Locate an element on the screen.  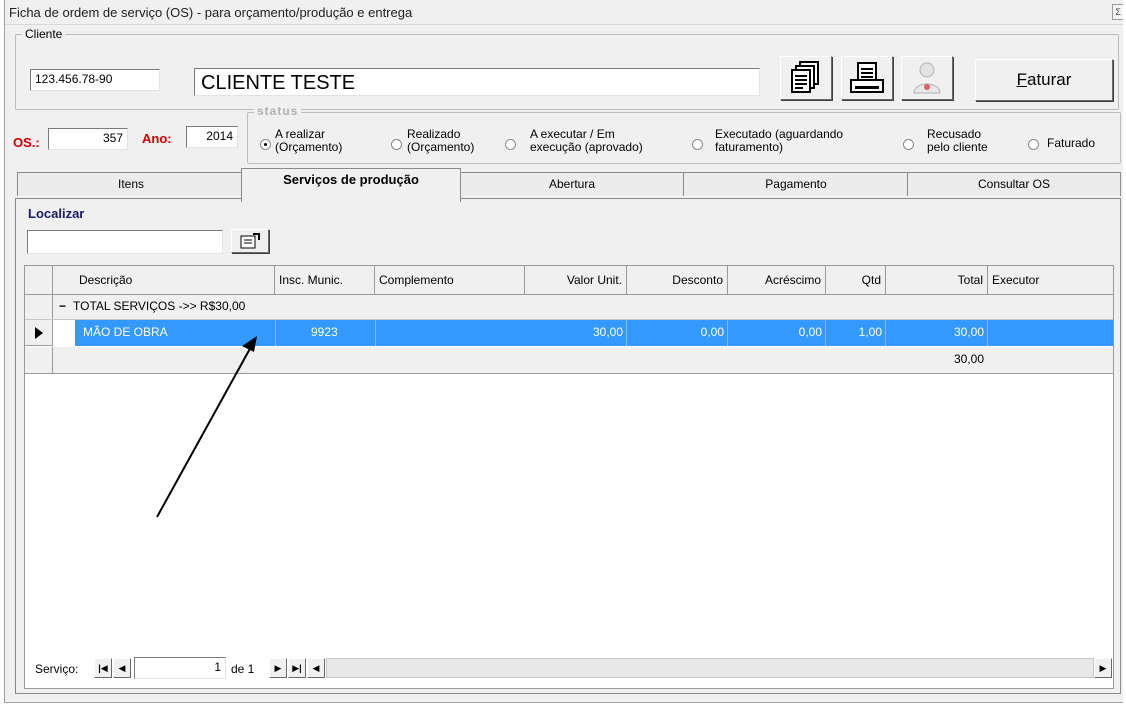
tab-consultar-os: Consultar OS is located at coordinates (1014, 184).